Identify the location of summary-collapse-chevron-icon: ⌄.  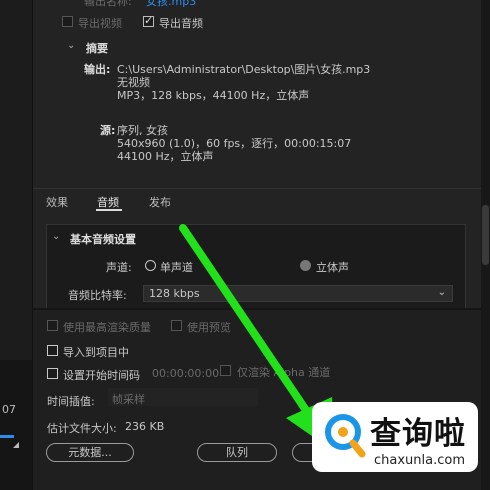
(71, 45).